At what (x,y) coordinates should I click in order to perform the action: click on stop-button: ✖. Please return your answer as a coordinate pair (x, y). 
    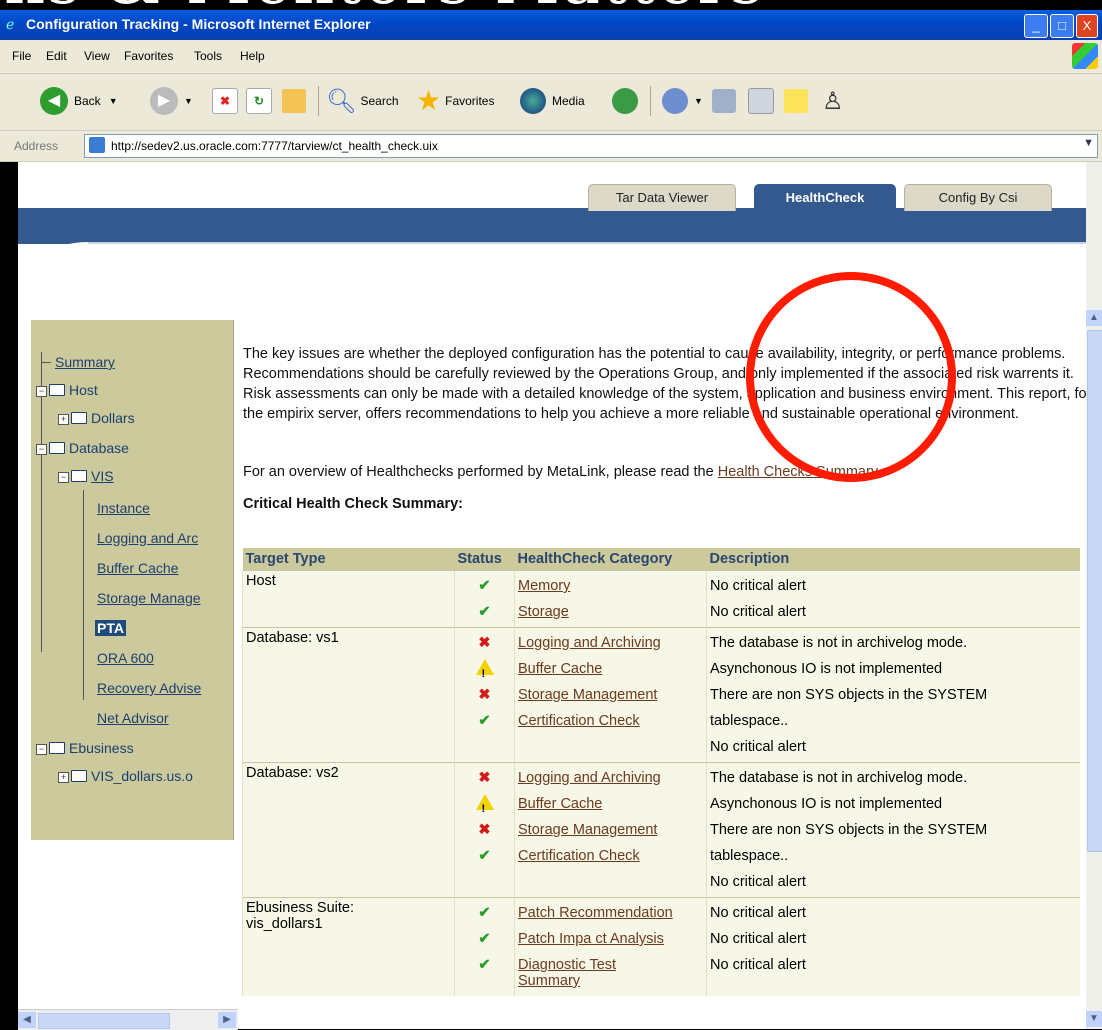
    Looking at the image, I should click on (228, 101).